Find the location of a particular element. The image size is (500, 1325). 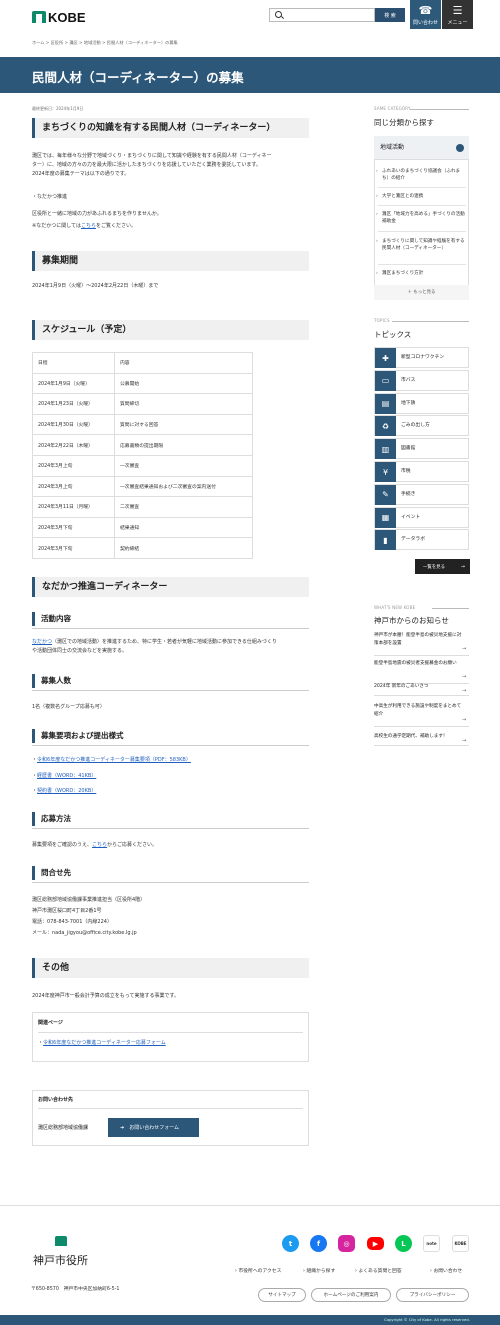

schedule-content-cell: 二次審査 is located at coordinates (183, 507).